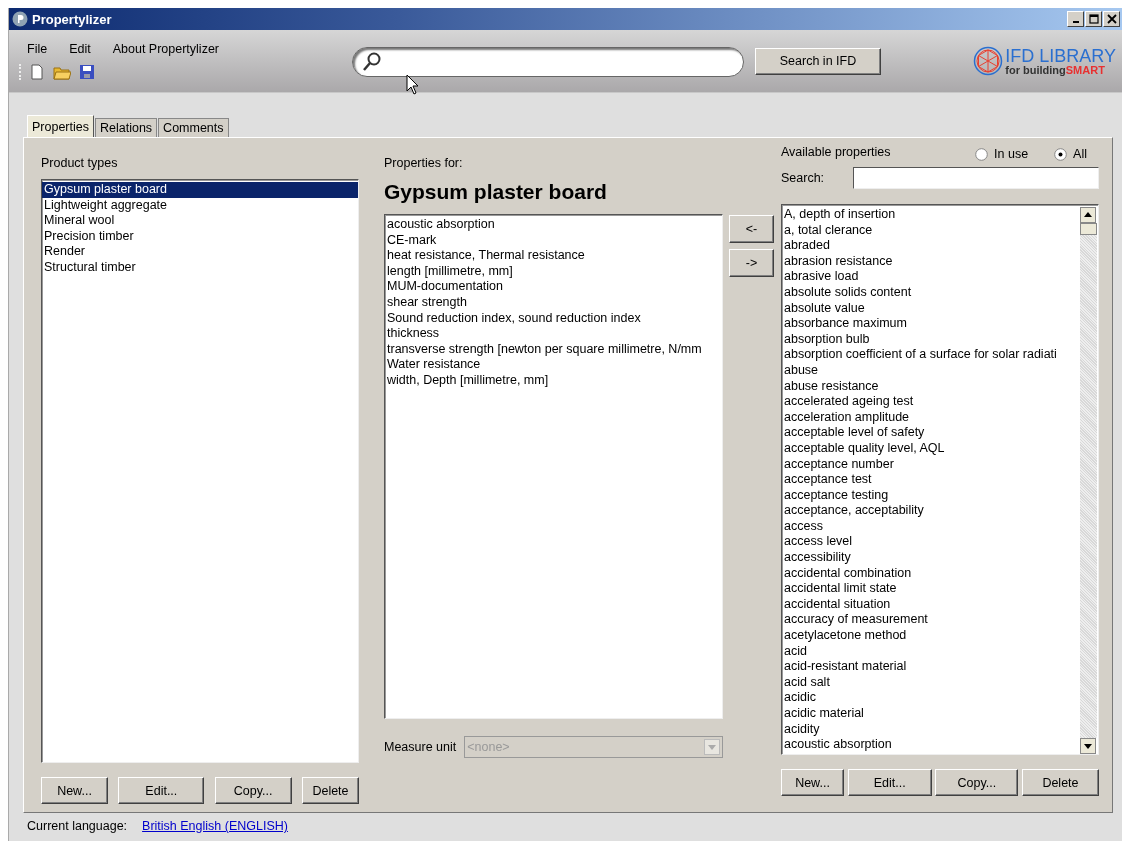 The image size is (1122, 841). Describe the element at coordinates (751, 229) in the screenshot. I see `move-button: <-` at that location.